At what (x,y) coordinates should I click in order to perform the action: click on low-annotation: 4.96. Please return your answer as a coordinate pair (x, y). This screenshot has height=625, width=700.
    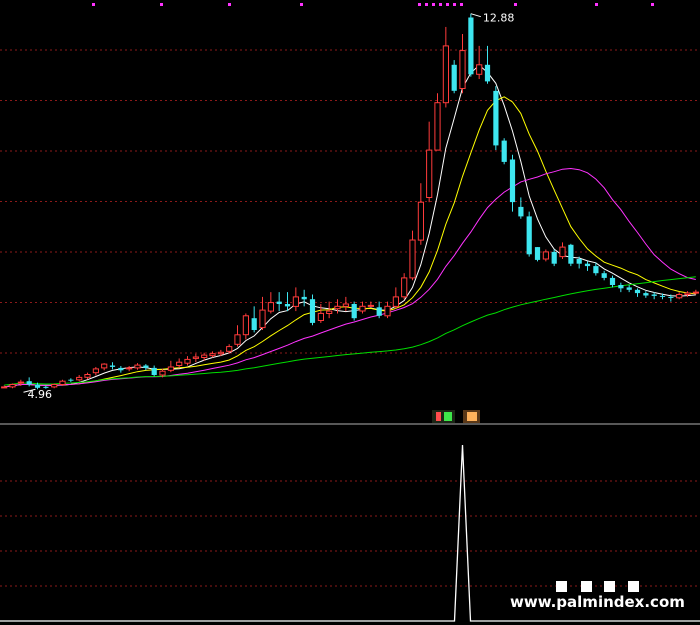
    Looking at the image, I should click on (38, 394).